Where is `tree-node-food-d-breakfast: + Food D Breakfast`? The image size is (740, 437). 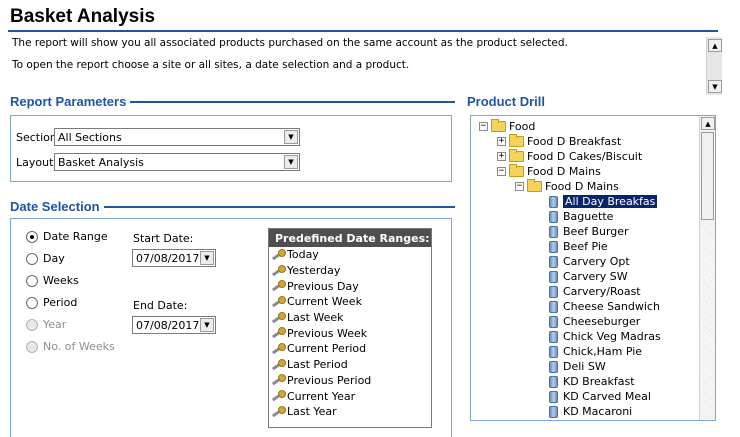 tree-node-food-d-breakfast: + Food D Breakfast is located at coordinates (559, 141).